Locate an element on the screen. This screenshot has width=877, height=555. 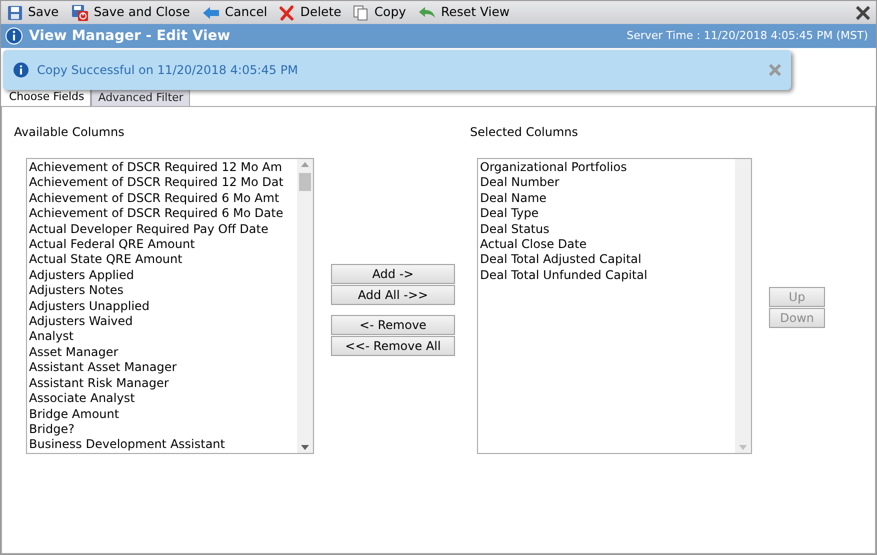
list-item: Deal Number is located at coordinates (606, 183).